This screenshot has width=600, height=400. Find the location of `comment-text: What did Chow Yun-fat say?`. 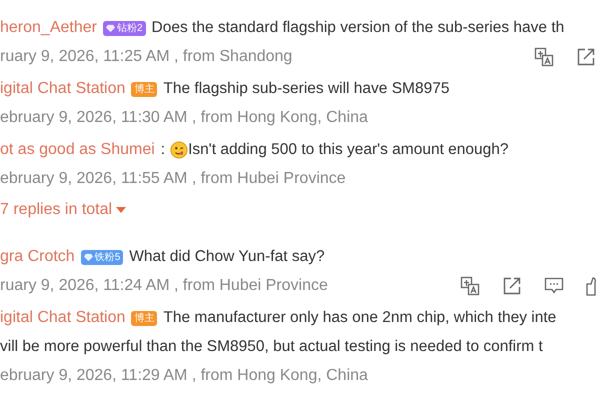

comment-text: What did Chow Yun-fat say? is located at coordinates (227, 257).